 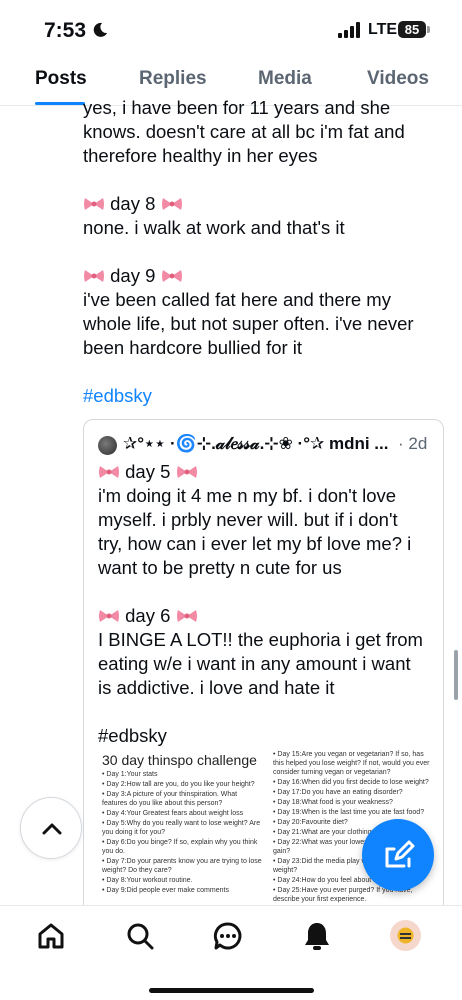 What do you see at coordinates (216, 687) in the screenshot?
I see `quote-line: is addictive. i love and hate it` at bounding box center [216, 687].